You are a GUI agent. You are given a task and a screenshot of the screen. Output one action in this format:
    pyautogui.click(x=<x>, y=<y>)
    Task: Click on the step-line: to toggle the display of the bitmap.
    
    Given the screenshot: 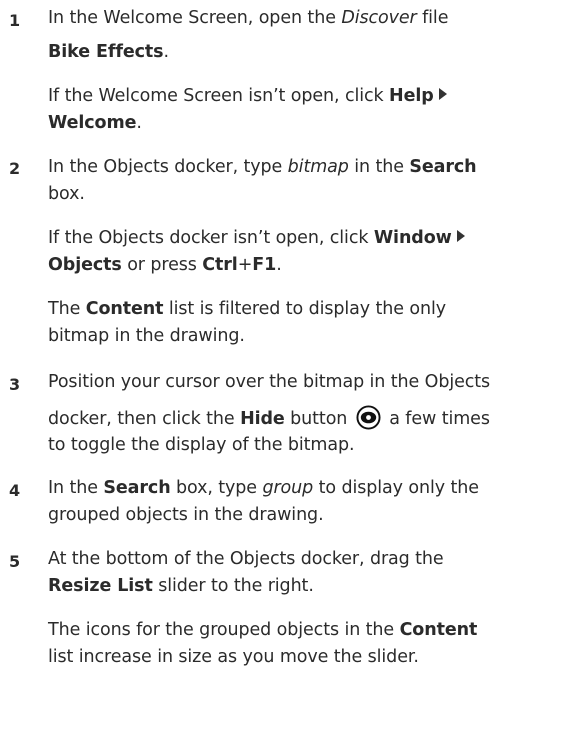 What is the action you would take?
    pyautogui.click(x=201, y=445)
    